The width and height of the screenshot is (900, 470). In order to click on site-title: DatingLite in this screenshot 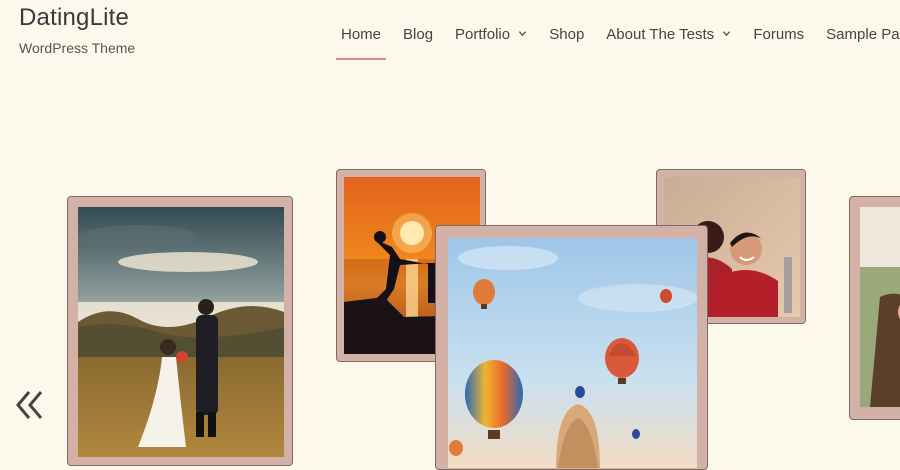, I will do `click(77, 18)`.